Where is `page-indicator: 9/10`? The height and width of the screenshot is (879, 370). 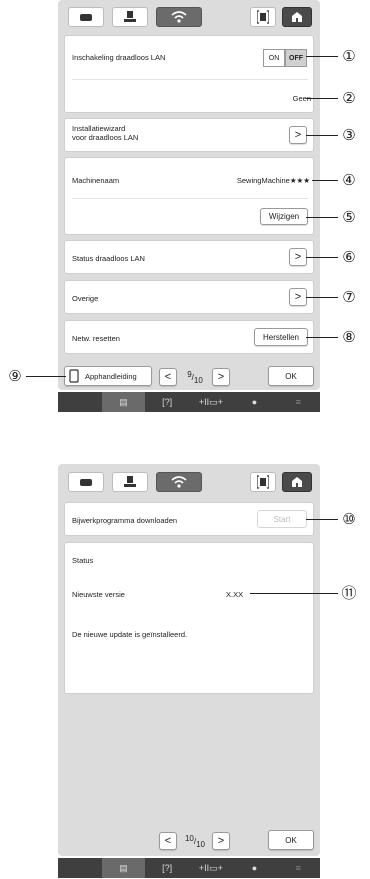
page-indicator: 9/10 is located at coordinates (195, 377).